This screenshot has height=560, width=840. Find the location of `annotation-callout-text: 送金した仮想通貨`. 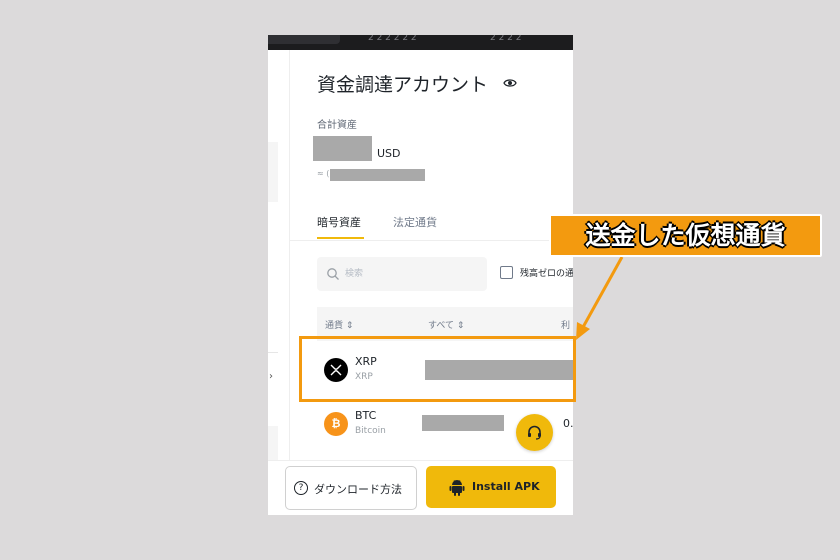

annotation-callout-text: 送金した仮想通貨 is located at coordinates (685, 235).